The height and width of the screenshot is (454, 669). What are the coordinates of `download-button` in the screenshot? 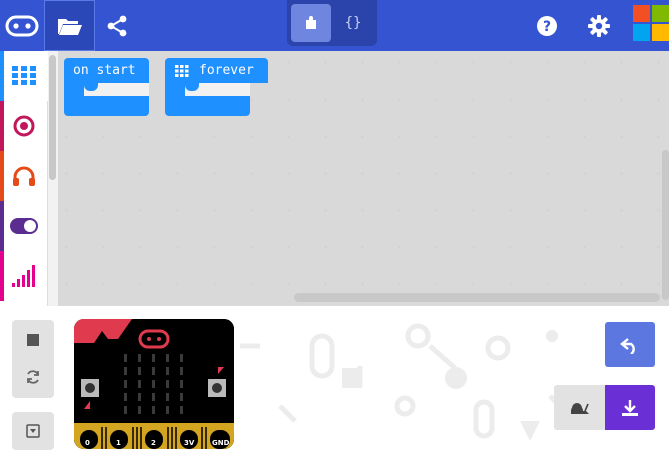 It's located at (630, 407).